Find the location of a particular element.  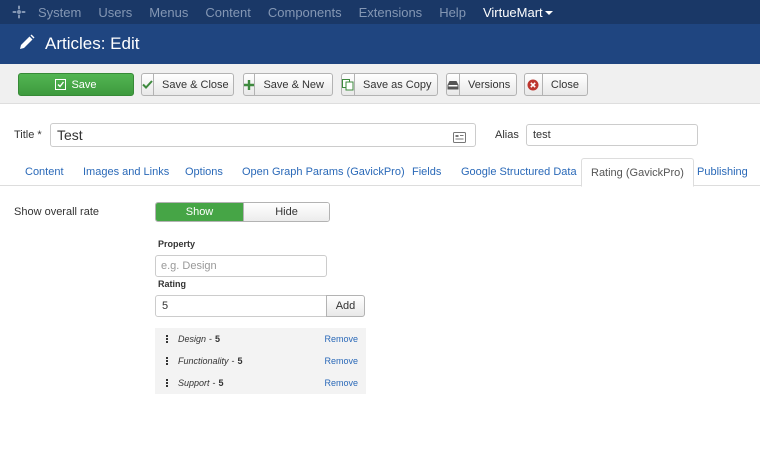

check-icon is located at coordinates (148, 84).